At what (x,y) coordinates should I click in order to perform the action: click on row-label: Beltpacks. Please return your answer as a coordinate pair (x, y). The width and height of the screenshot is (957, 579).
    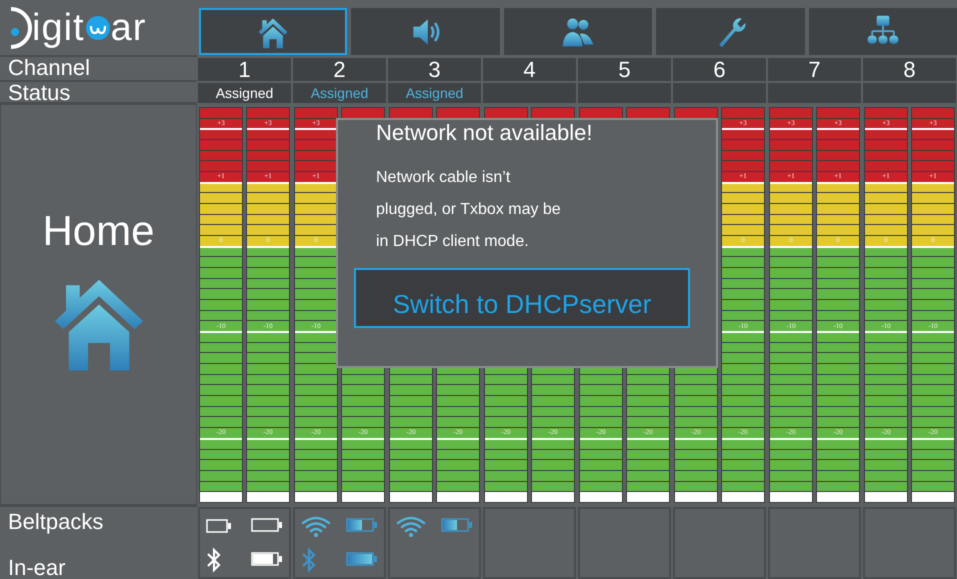
    Looking at the image, I should click on (56, 522).